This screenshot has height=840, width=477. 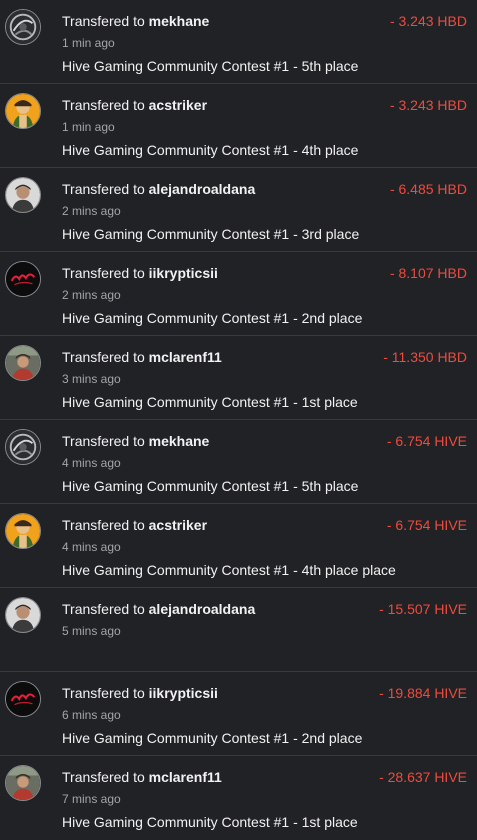 What do you see at coordinates (428, 273) in the screenshot?
I see `transfer-amount: - 8.107 HBD` at bounding box center [428, 273].